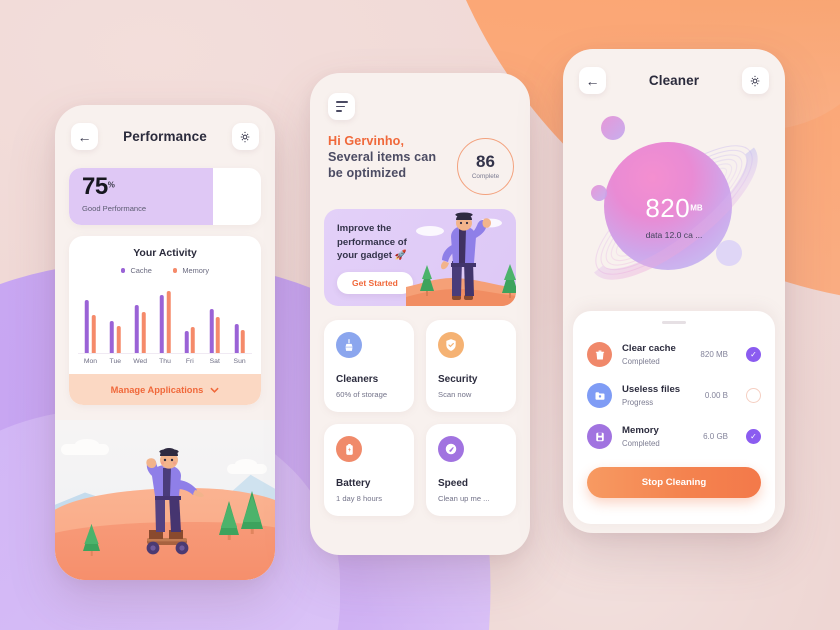 The height and width of the screenshot is (630, 840). What do you see at coordinates (485, 176) in the screenshot?
I see `completion-label: Complete` at bounding box center [485, 176].